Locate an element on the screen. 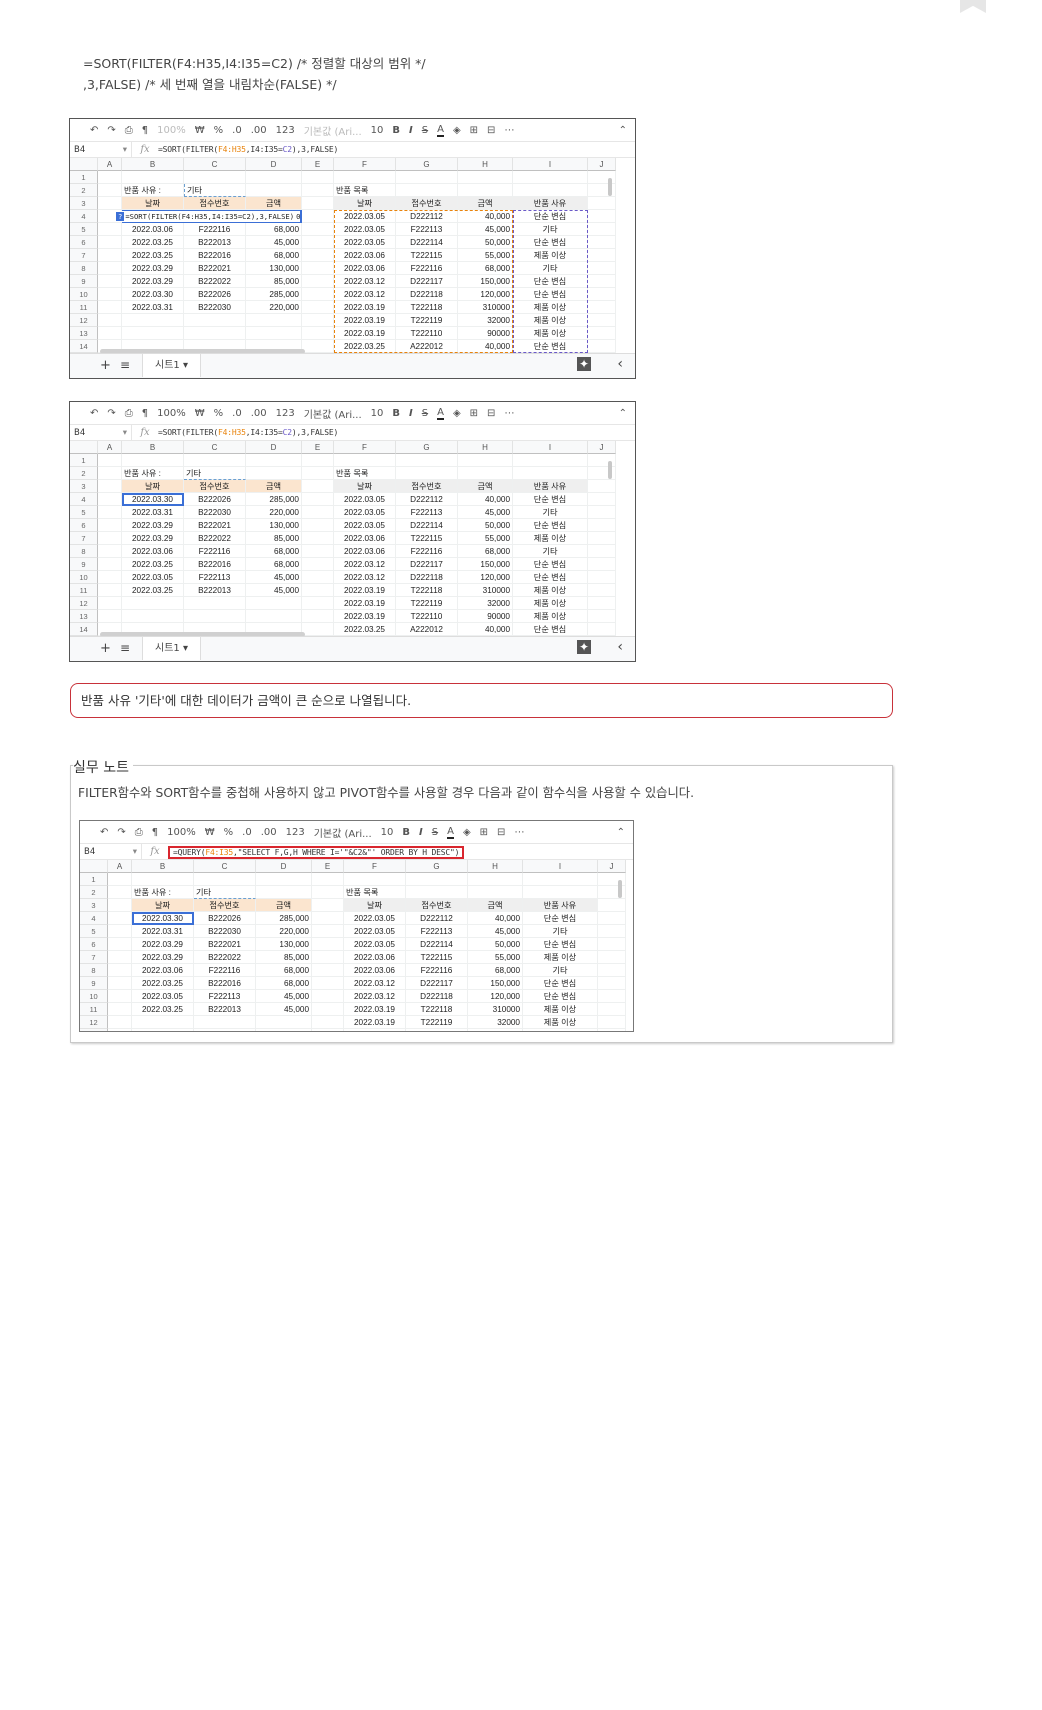 The height and width of the screenshot is (1710, 1042). date-cell: 2022.03.19 is located at coordinates (375, 1030).